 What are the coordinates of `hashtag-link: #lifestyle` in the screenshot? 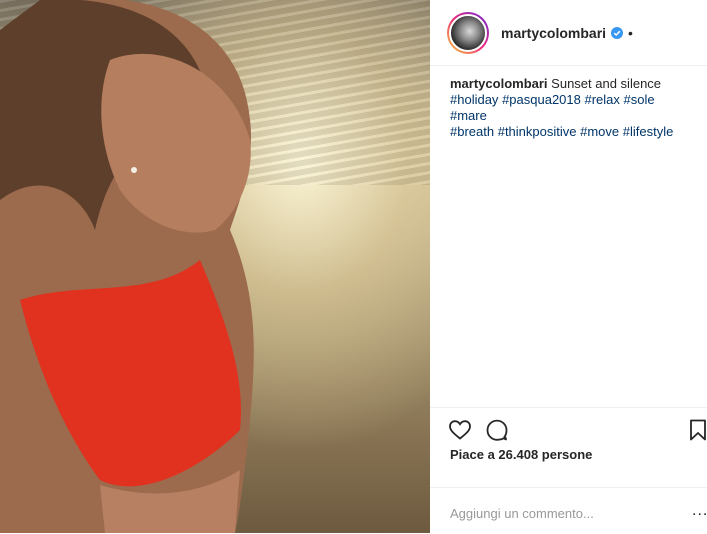 It's located at (648, 131).